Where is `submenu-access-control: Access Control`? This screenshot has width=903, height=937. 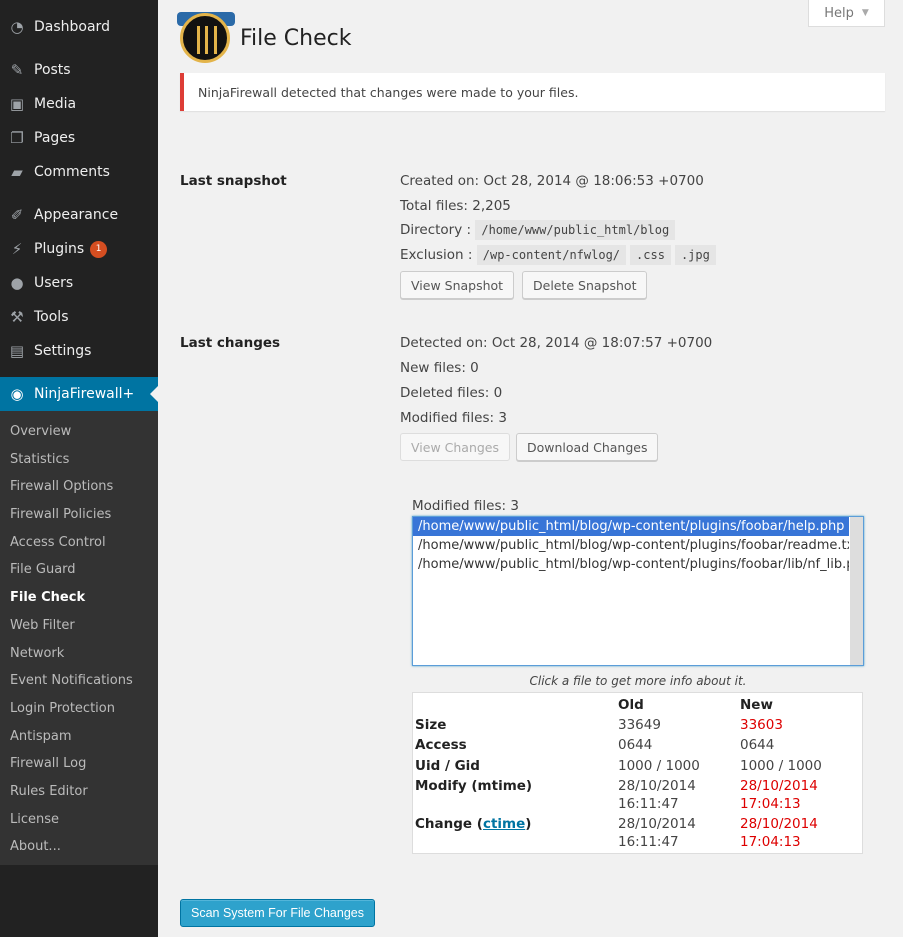 submenu-access-control: Access Control is located at coordinates (79, 543).